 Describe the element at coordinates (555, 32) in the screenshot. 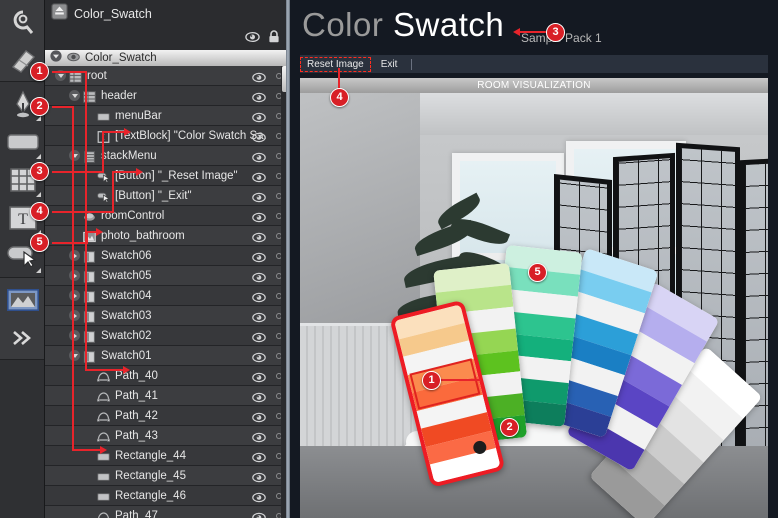

I see `title-callout-badge: 3` at that location.